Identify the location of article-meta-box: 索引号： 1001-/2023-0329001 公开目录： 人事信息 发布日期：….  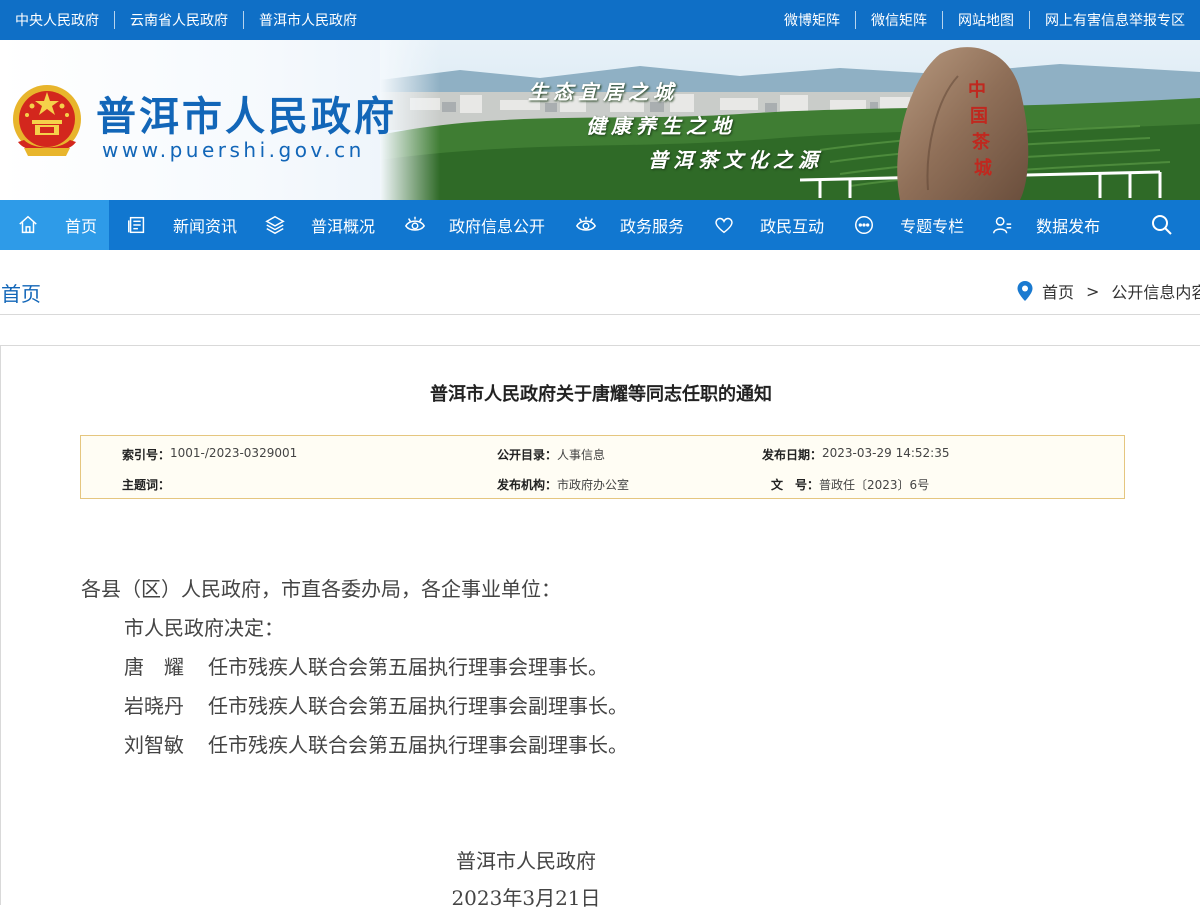
(602, 467).